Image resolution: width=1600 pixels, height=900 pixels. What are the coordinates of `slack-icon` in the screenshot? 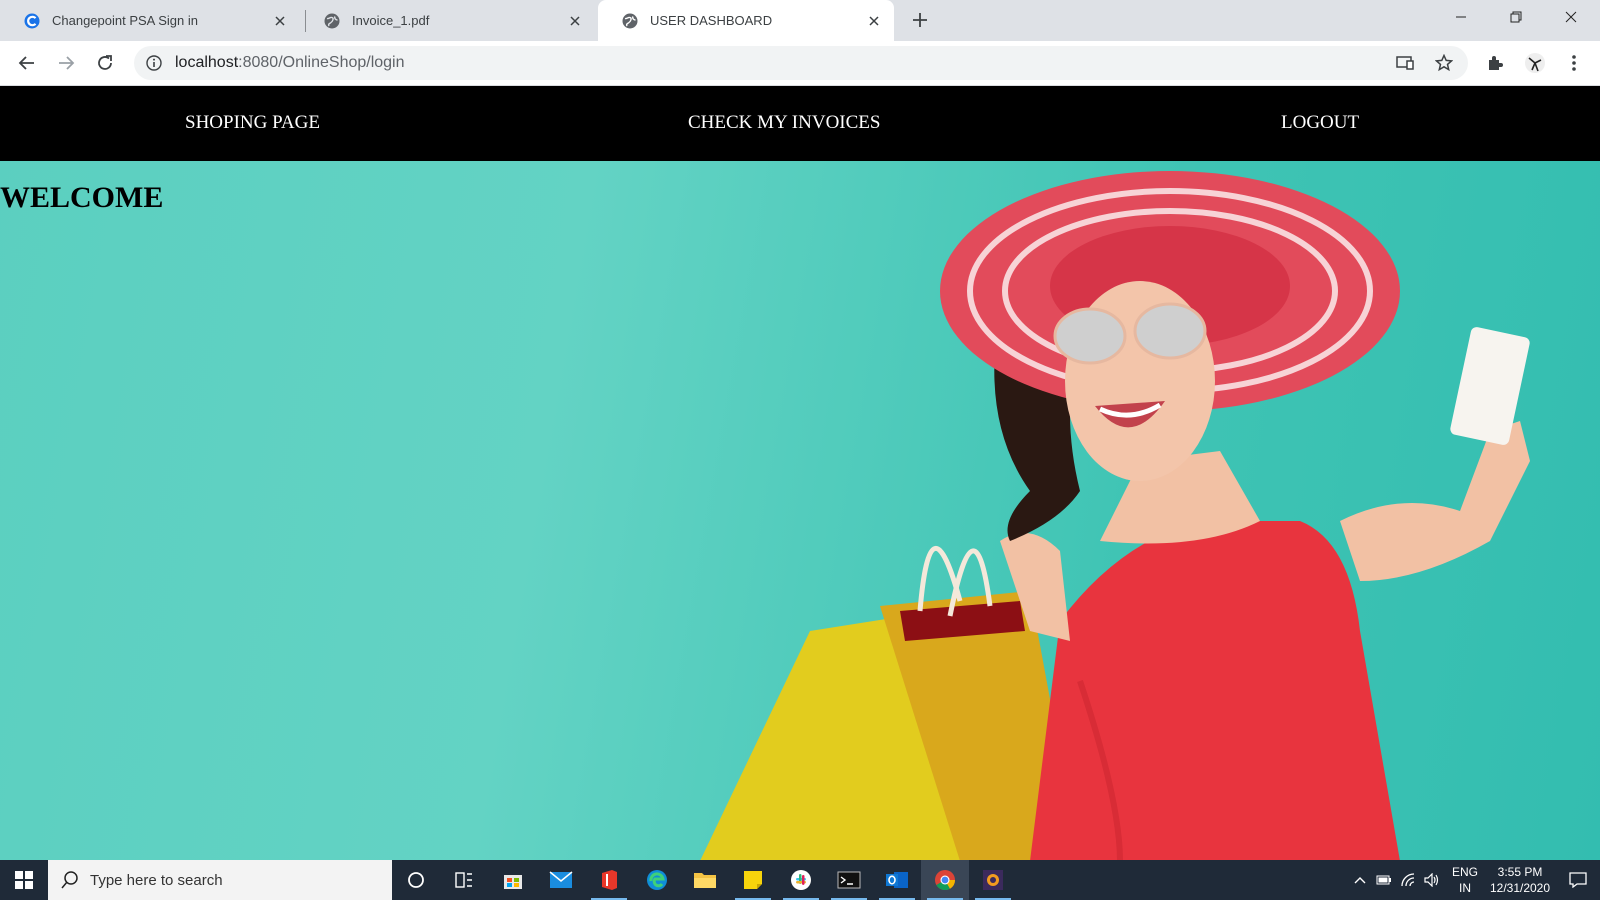 It's located at (801, 880).